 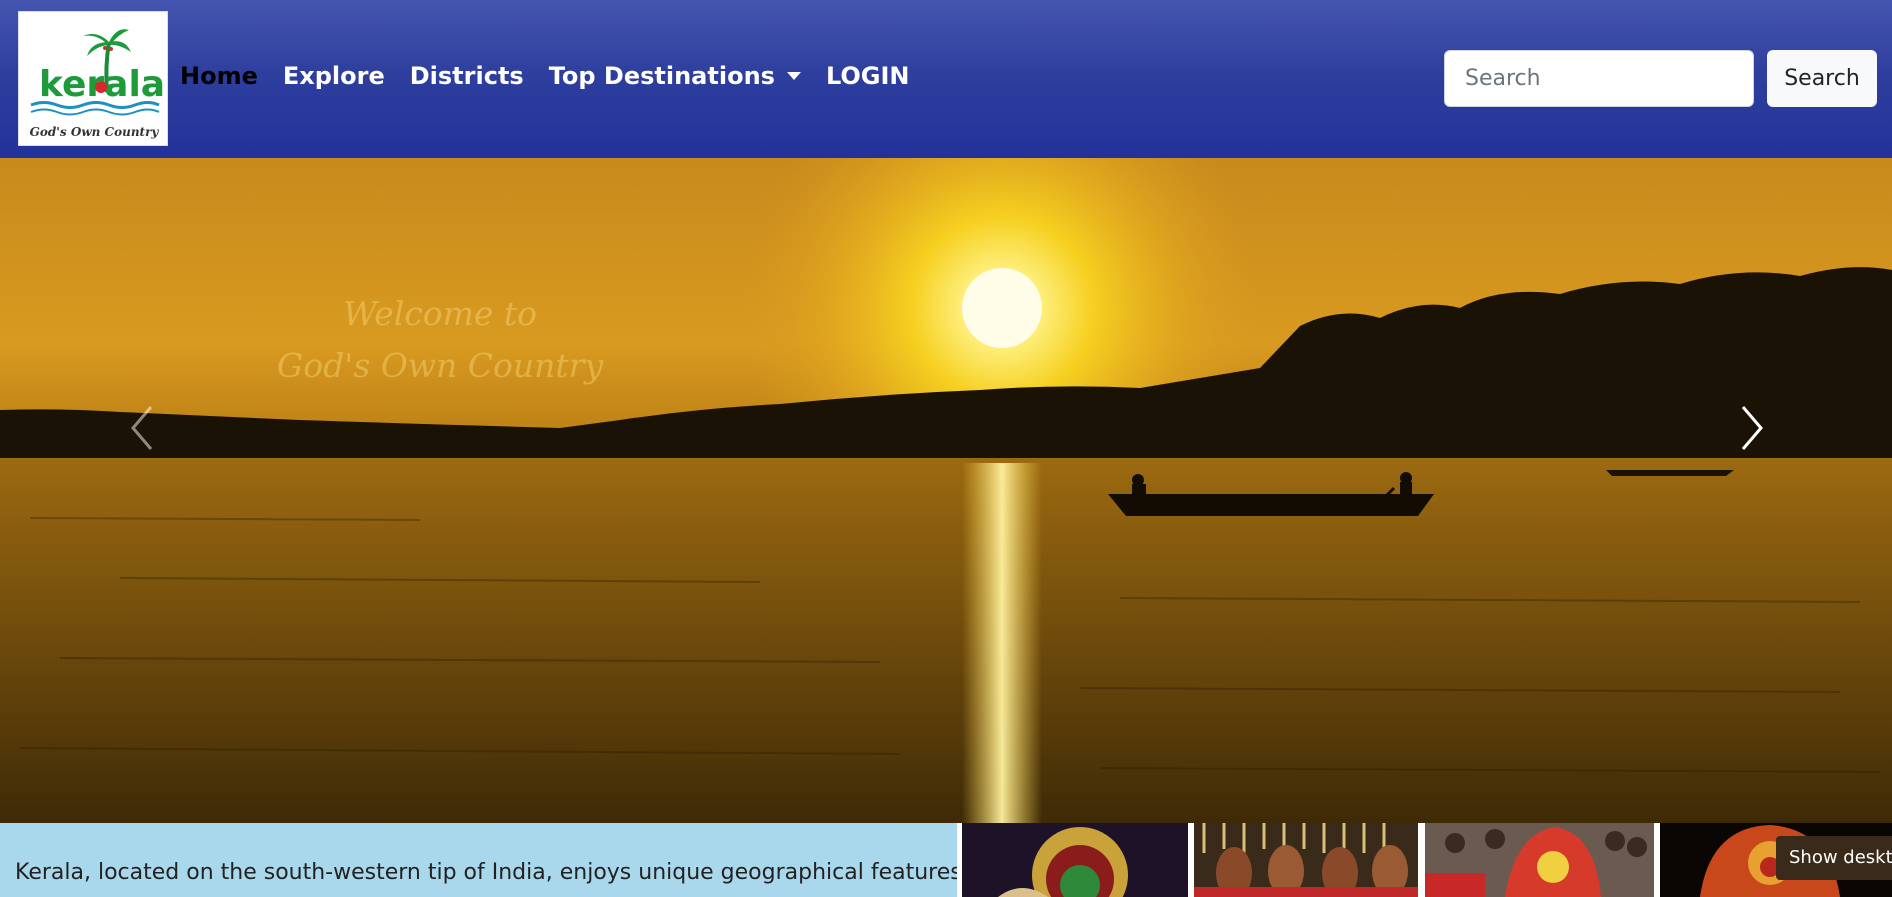 I want to click on svg-text: God's Own Country, so click(x=95, y=132).